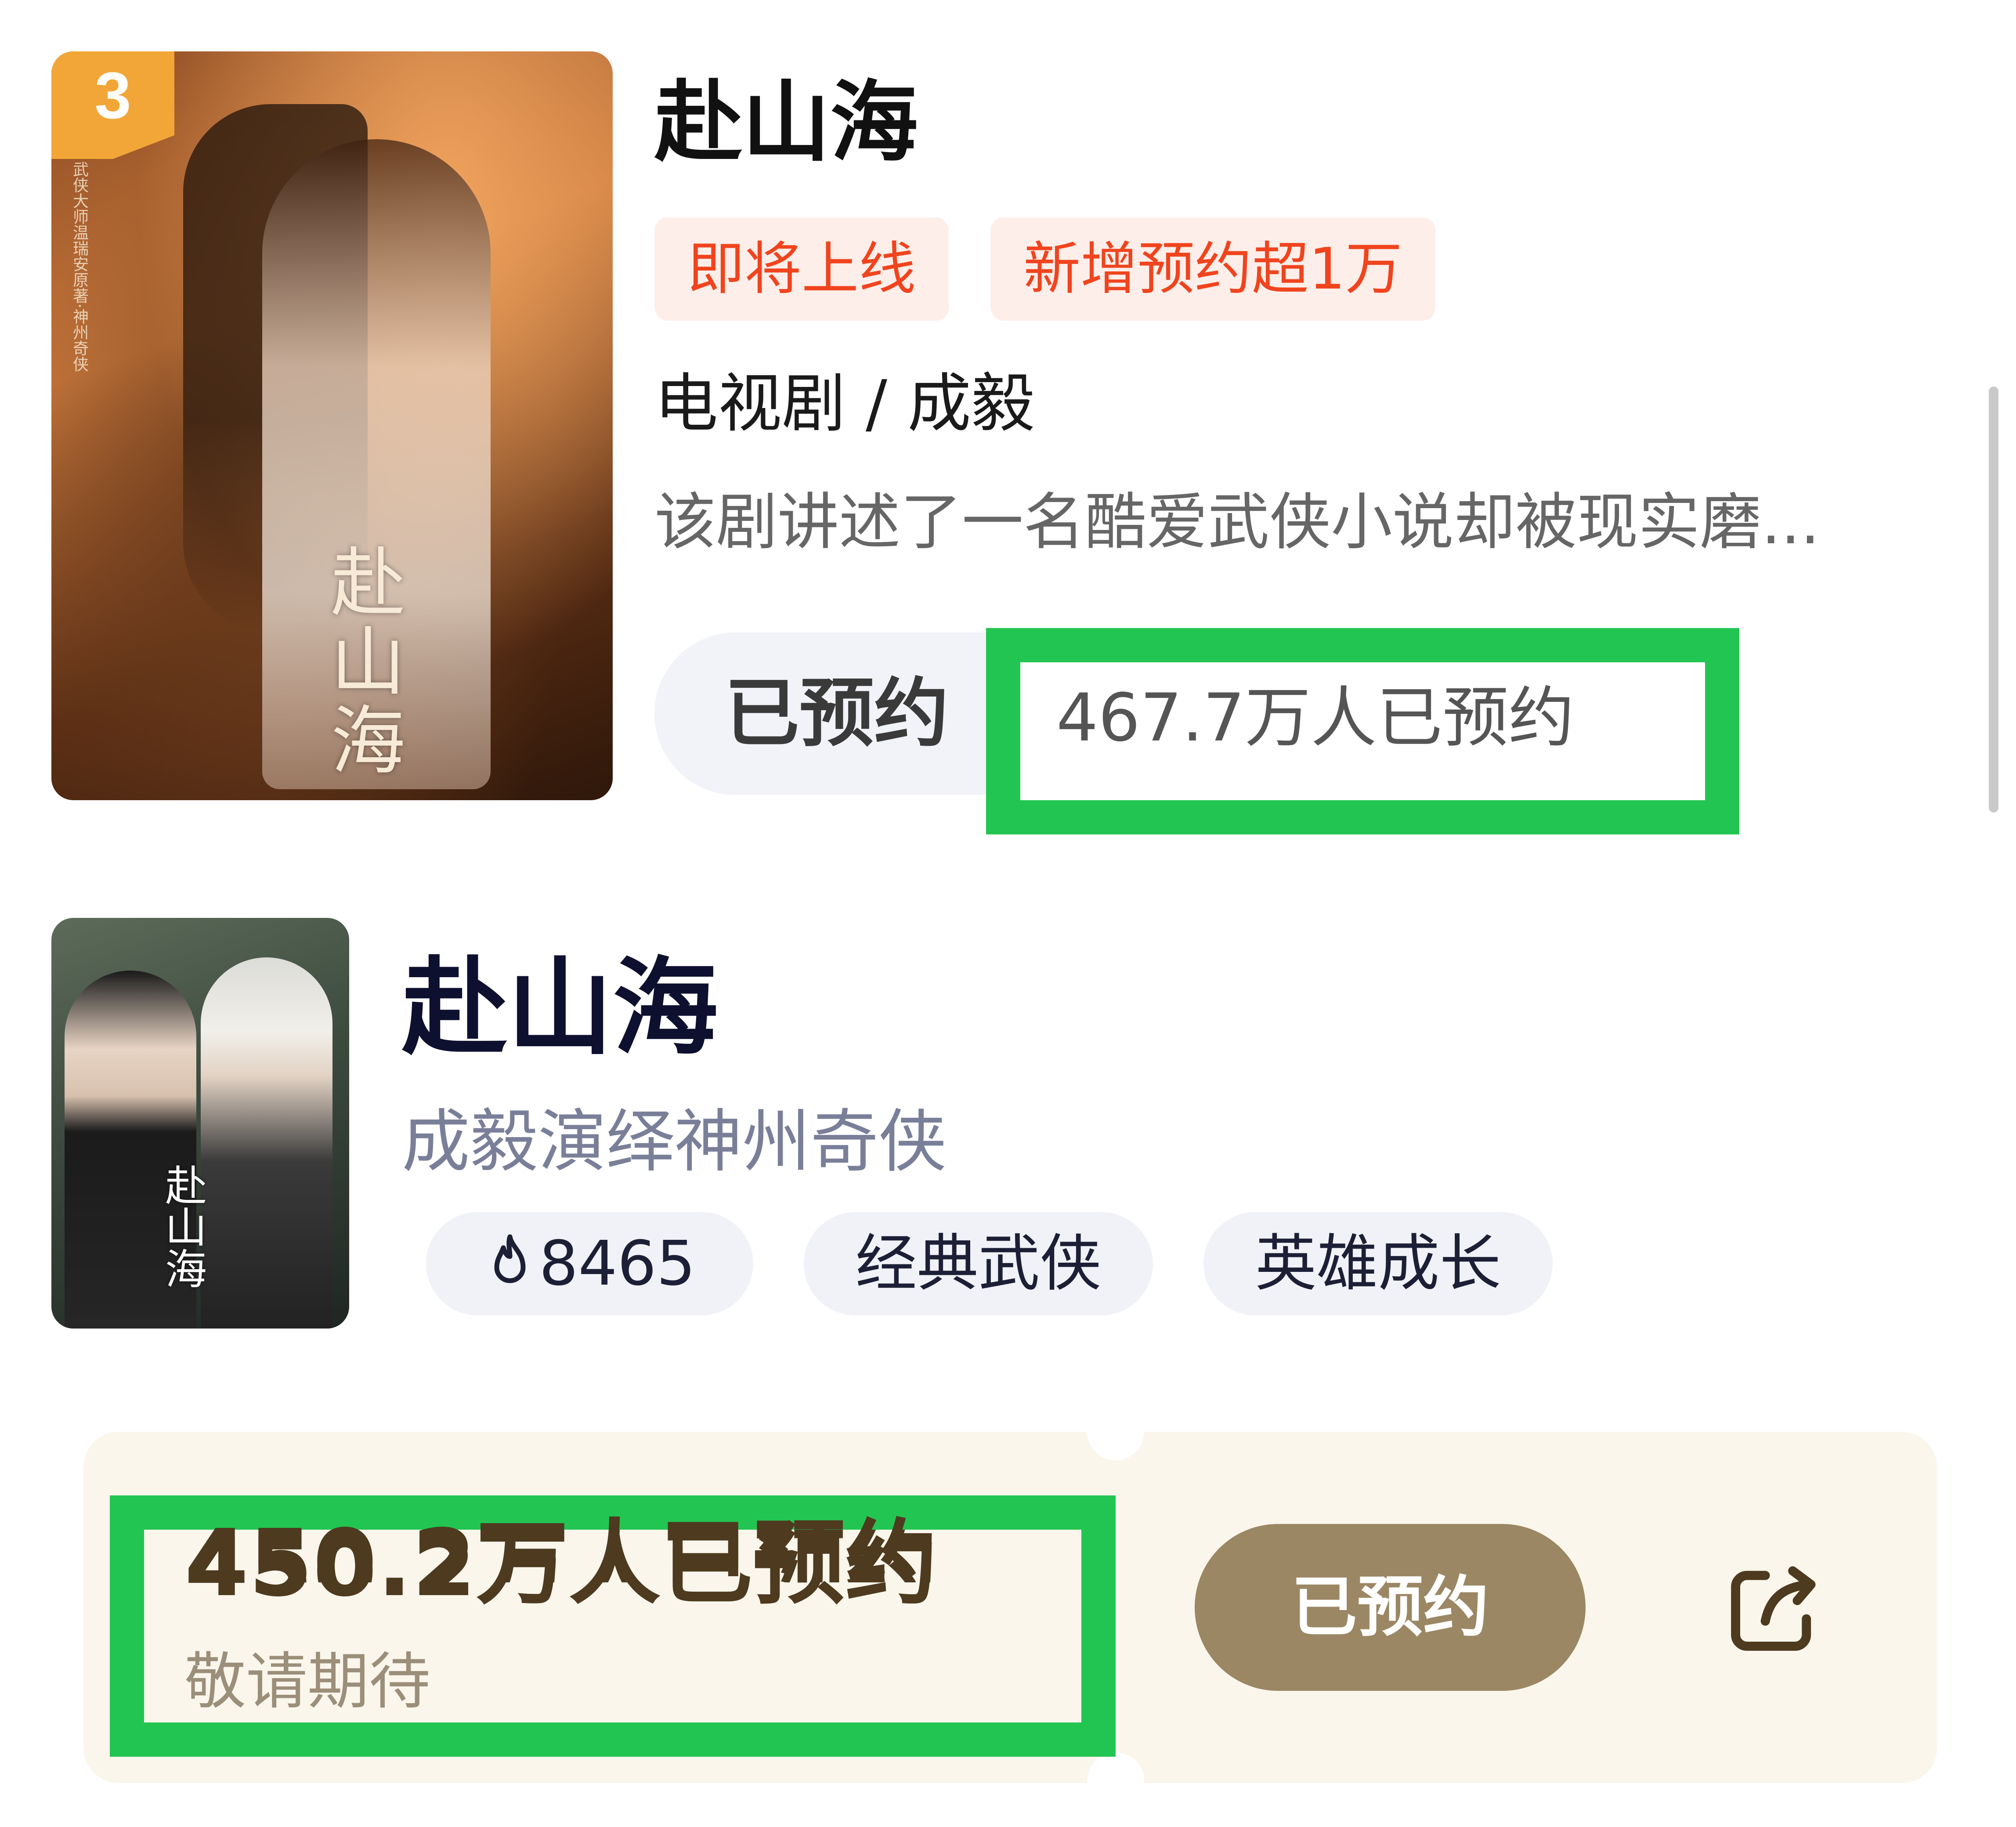  Describe the element at coordinates (1993, 599) in the screenshot. I see `scrollbar` at that location.